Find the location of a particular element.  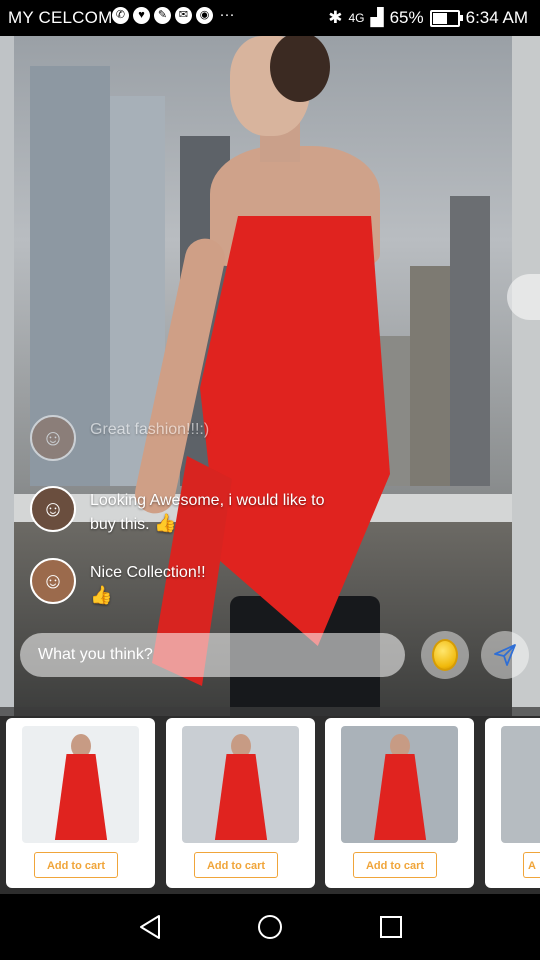

gmail-icon: ✉ is located at coordinates (183, 15).